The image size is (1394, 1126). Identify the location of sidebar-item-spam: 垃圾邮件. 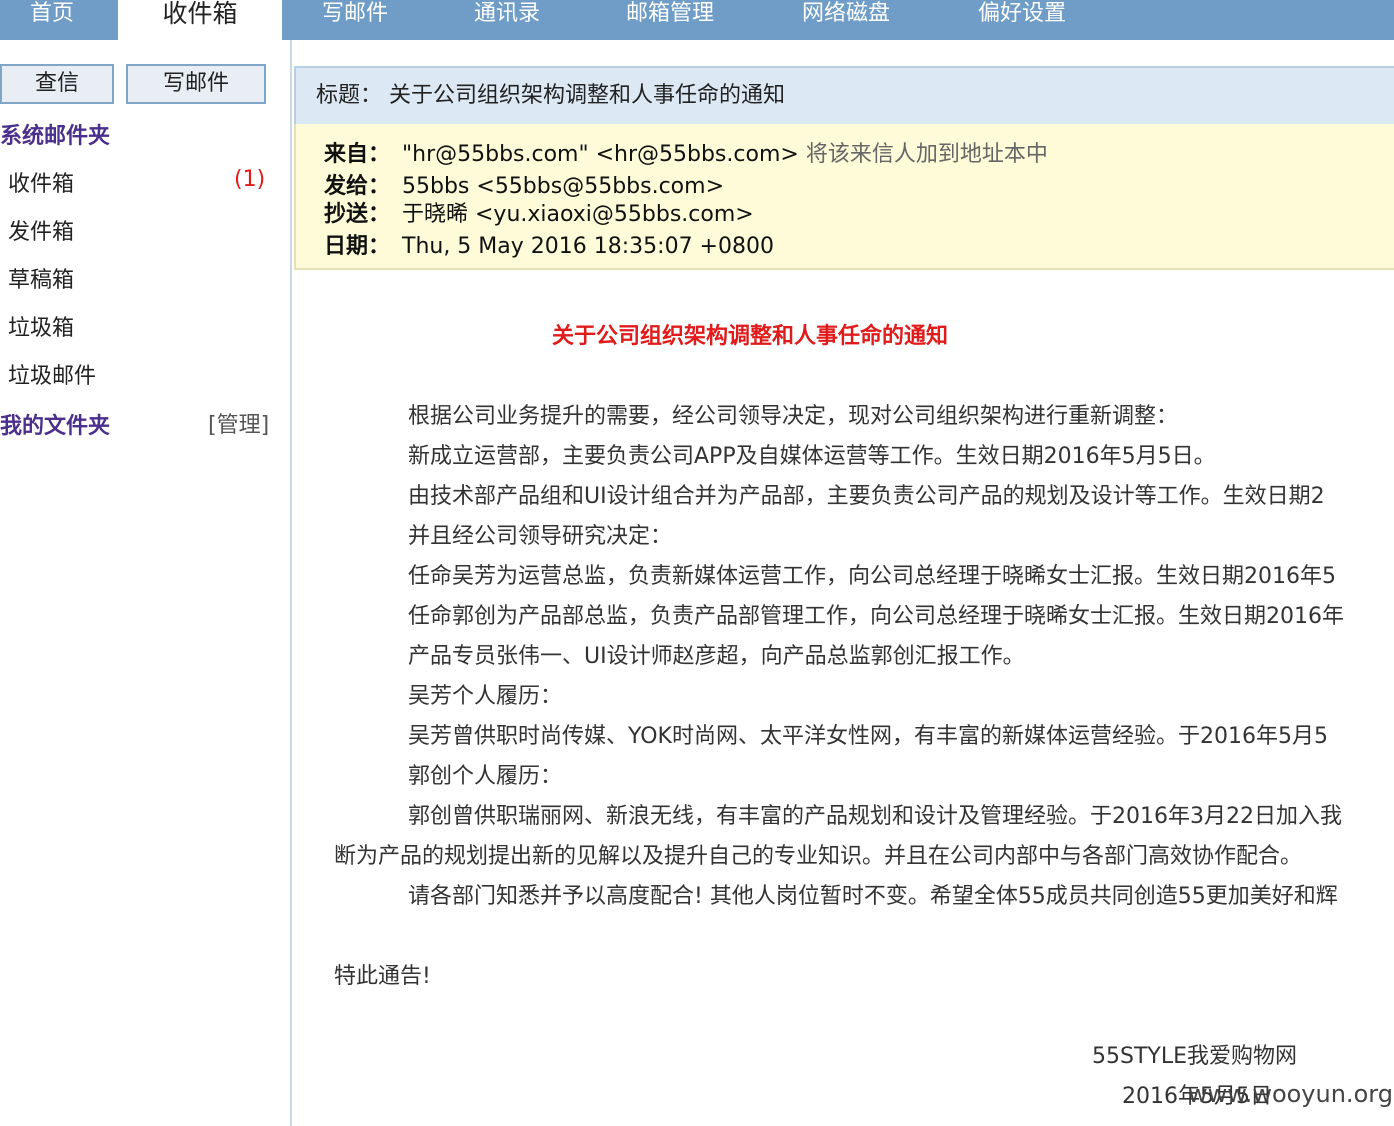
(52, 374).